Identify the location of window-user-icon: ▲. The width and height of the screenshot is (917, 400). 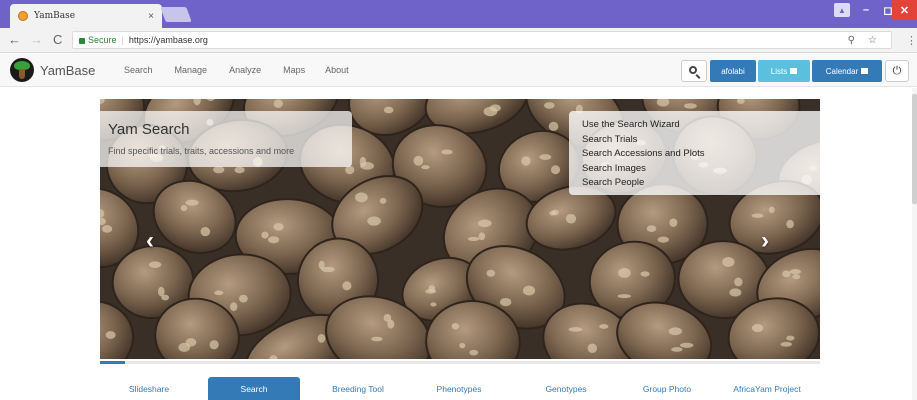
(842, 10).